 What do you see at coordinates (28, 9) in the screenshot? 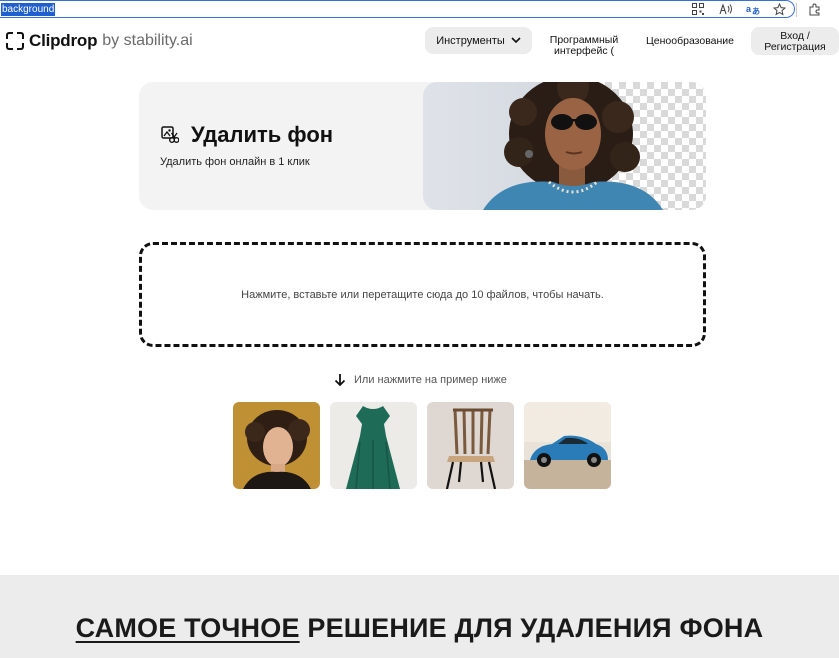
I see `address-bar-text: background` at bounding box center [28, 9].